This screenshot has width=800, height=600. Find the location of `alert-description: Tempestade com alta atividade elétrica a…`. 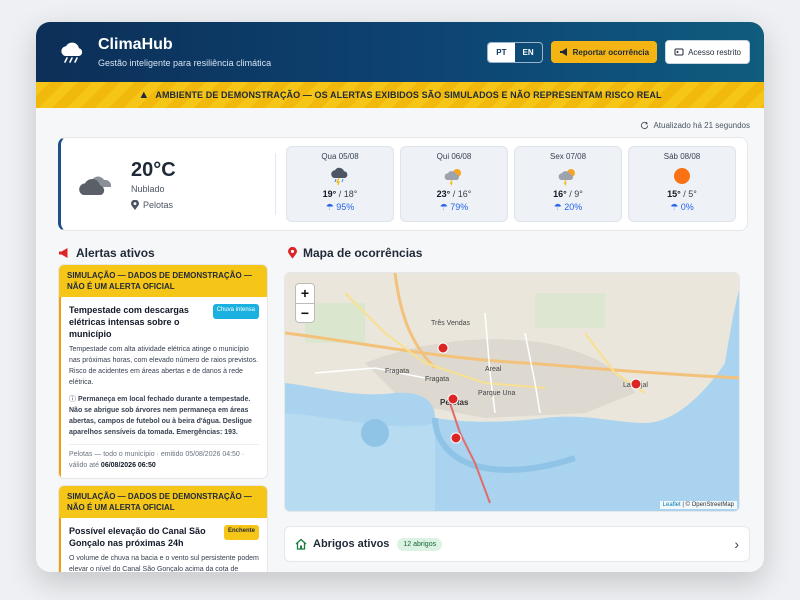

alert-description: Tempestade com alta atividade elétrica a… is located at coordinates (164, 366).